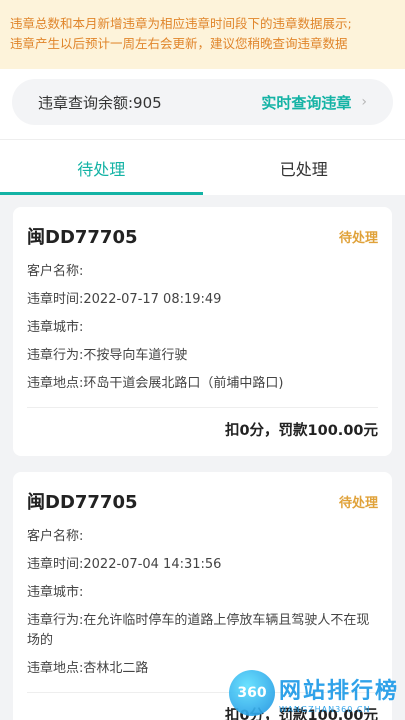  What do you see at coordinates (155, 383) in the screenshot?
I see `violation-location: 违章地点:环岛干道会展北路口（前埔中路口)` at bounding box center [155, 383].